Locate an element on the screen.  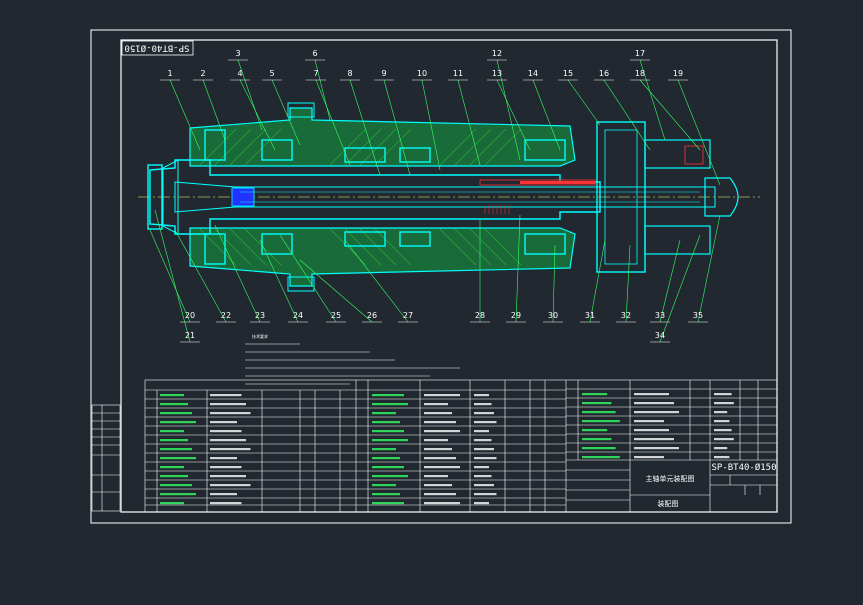
part-balloon-23: 23 is located at coordinates (260, 315).